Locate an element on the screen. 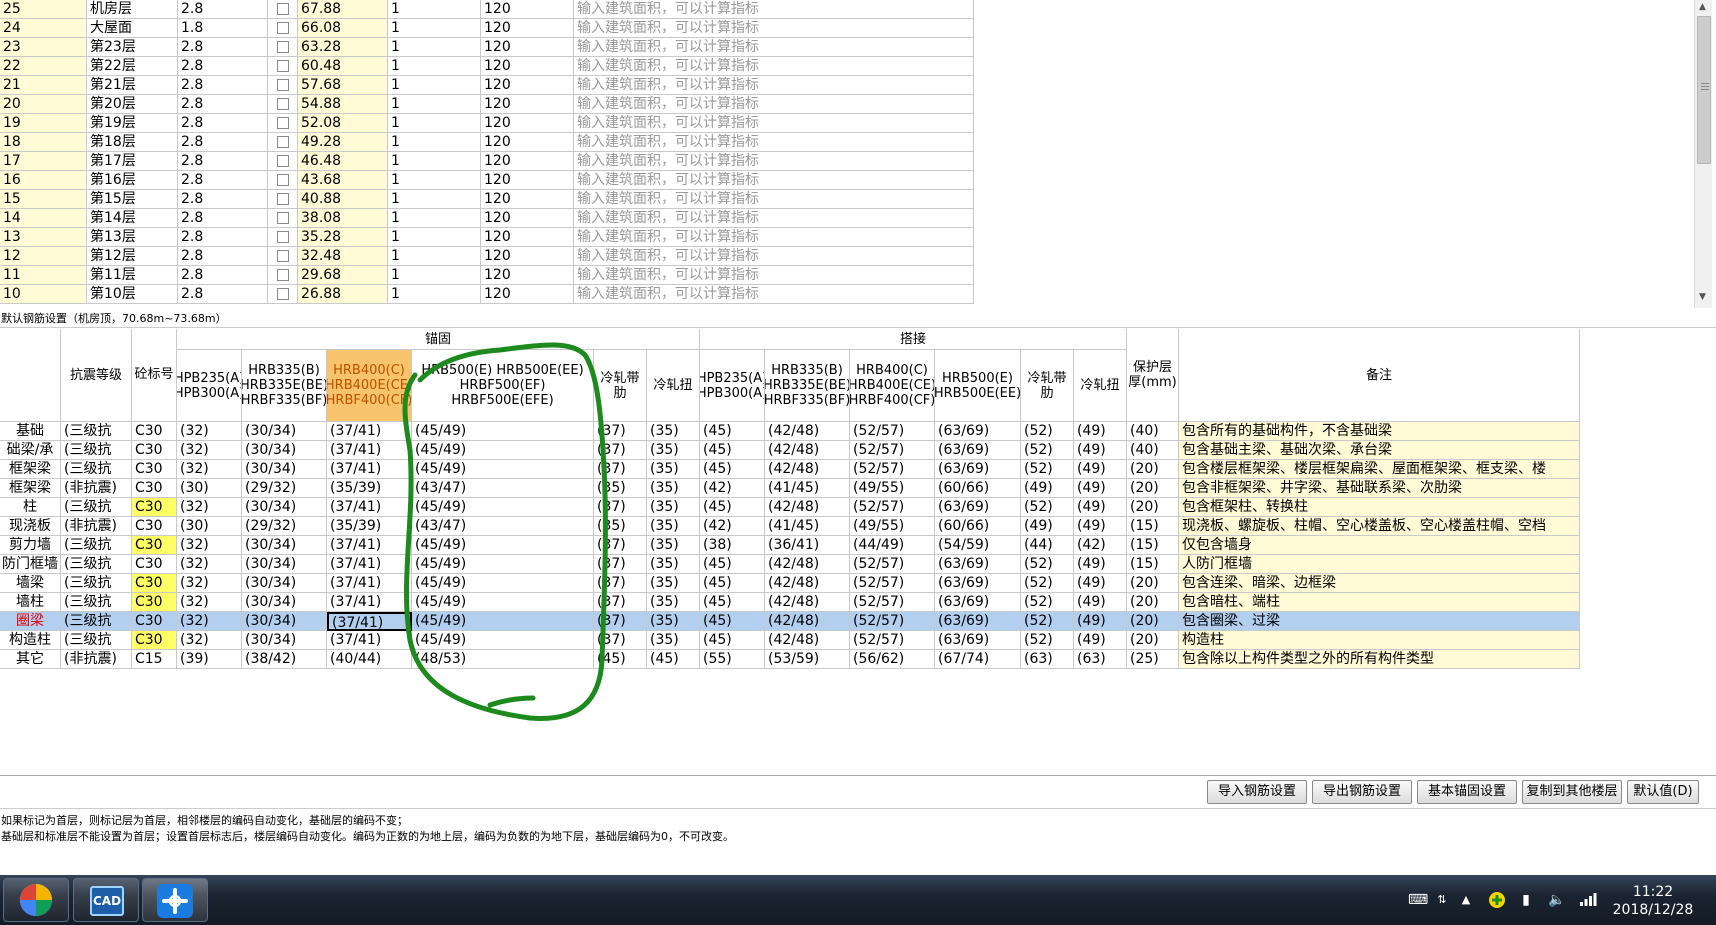 Image resolution: width=1716 pixels, height=925 pixels. rebar-cell-note: 包含基础主梁、基础次梁、承台梁 is located at coordinates (1379, 450).